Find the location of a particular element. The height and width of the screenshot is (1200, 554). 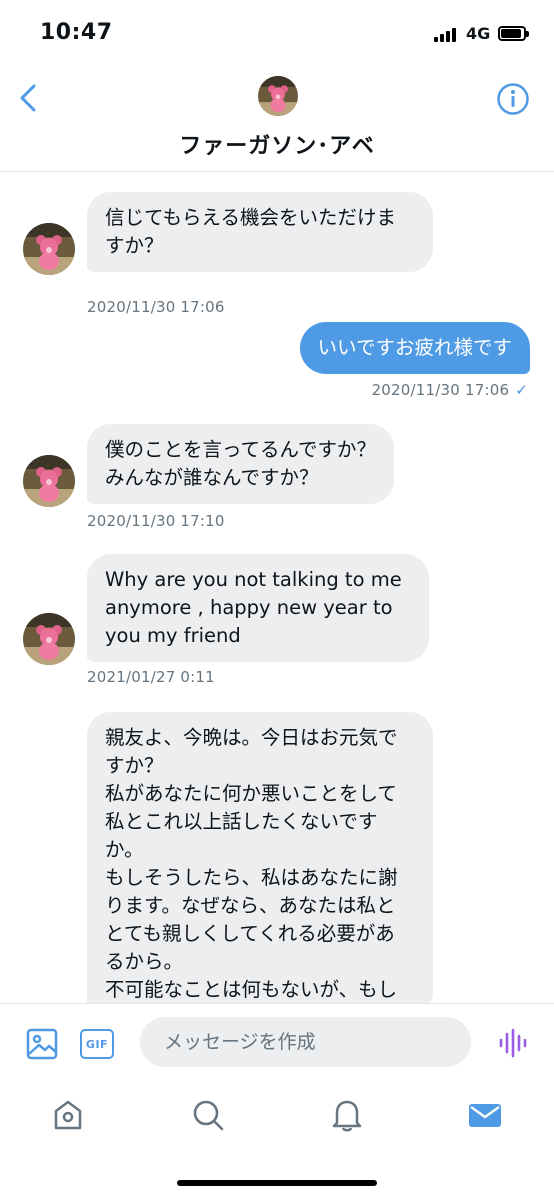

message-bubble: いいですお疲れ様です is located at coordinates (414, 348).